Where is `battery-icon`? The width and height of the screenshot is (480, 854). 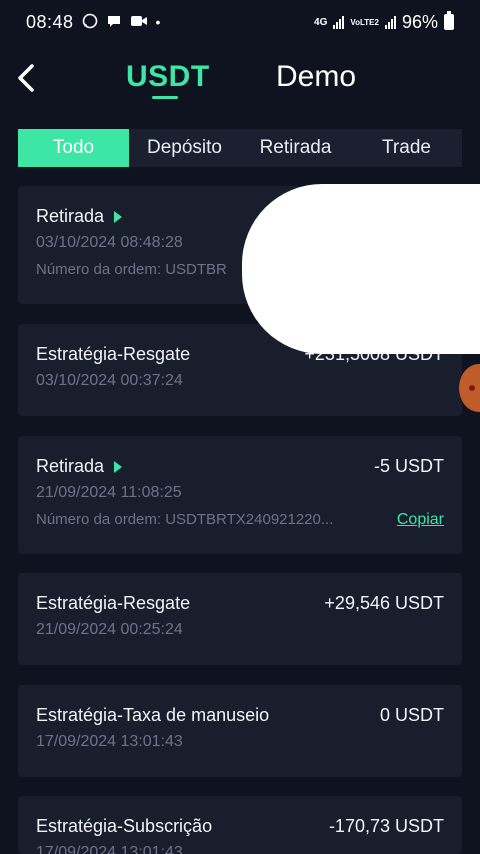 battery-icon is located at coordinates (449, 20).